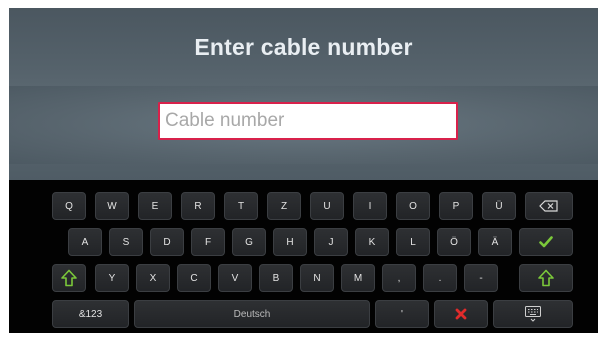 The height and width of the screenshot is (341, 608). Describe the element at coordinates (249, 242) in the screenshot. I see `key-g: G` at that location.